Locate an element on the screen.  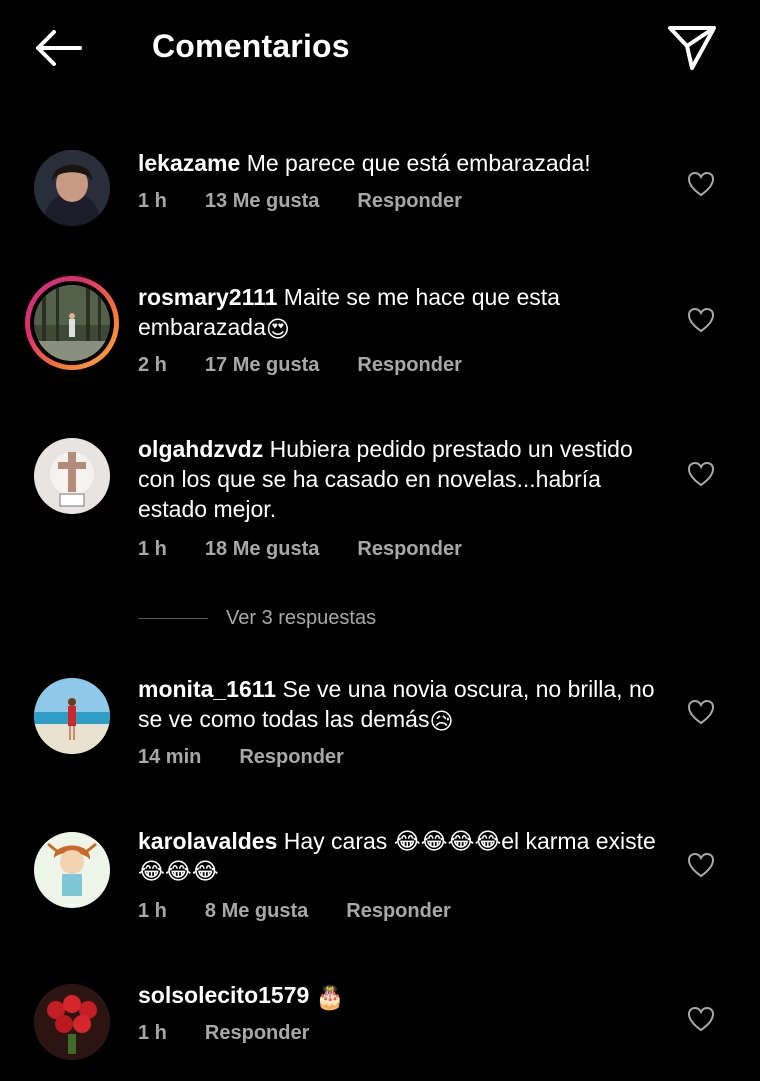
sad-emoji: 😥 is located at coordinates (441, 720).